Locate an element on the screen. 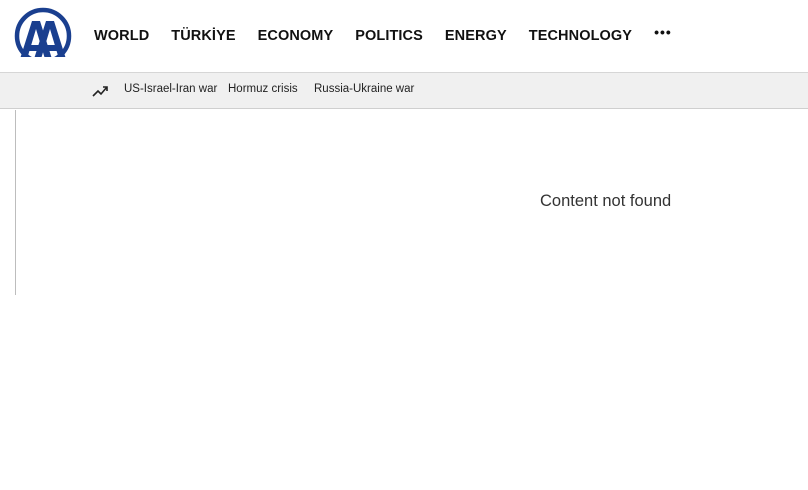 This screenshot has width=808, height=490. nav-item-politics: POLITICS is located at coordinates (389, 36).